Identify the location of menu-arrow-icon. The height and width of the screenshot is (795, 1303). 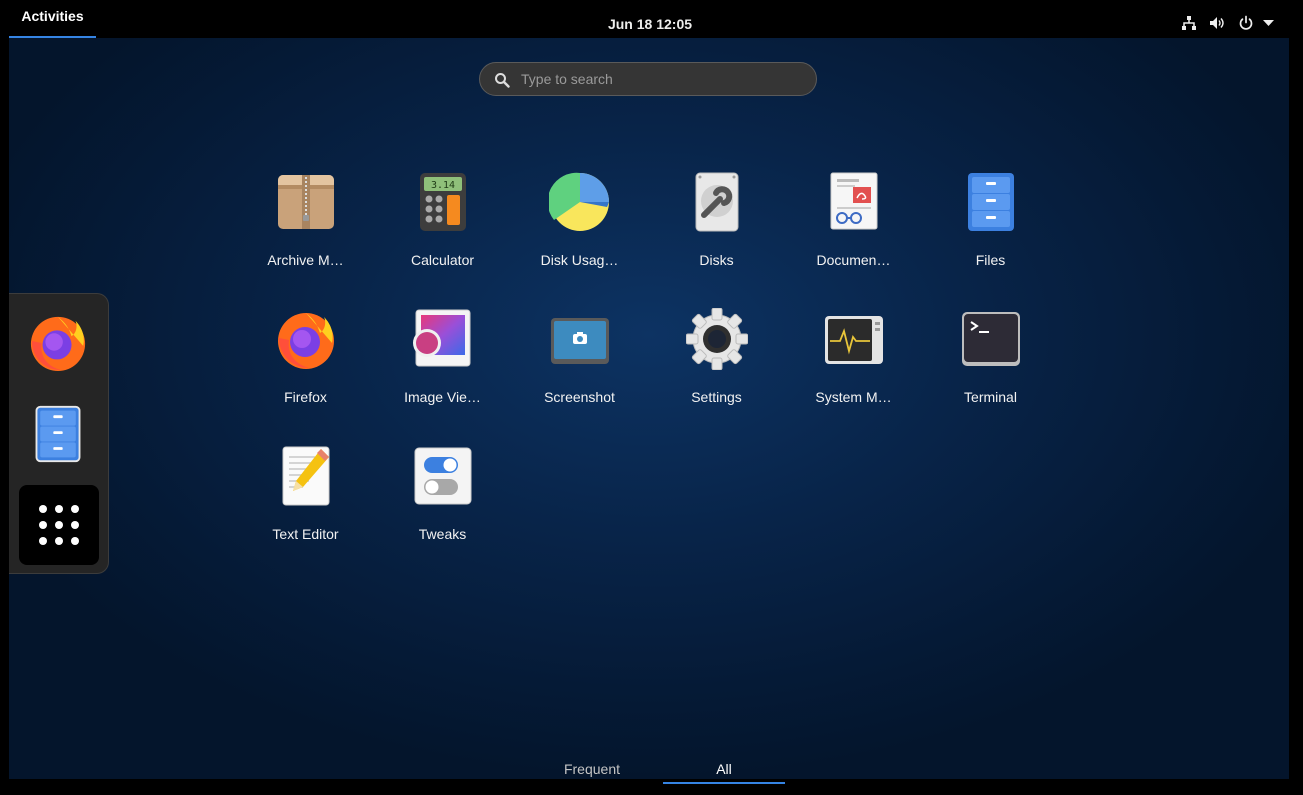
(1268, 23).